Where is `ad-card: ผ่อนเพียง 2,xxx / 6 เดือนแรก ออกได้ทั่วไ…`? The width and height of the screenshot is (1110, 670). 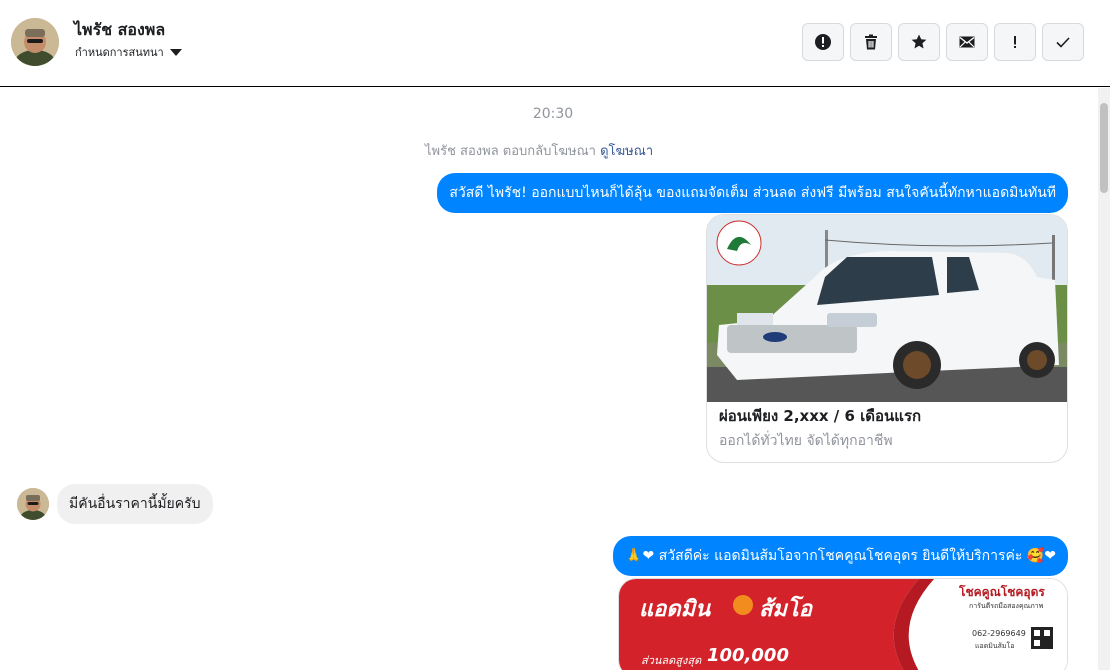
ad-card: ผ่อนเพียง 2,xxx / 6 เดือนแรก ออกได้ทั่วไ… is located at coordinates (887, 338).